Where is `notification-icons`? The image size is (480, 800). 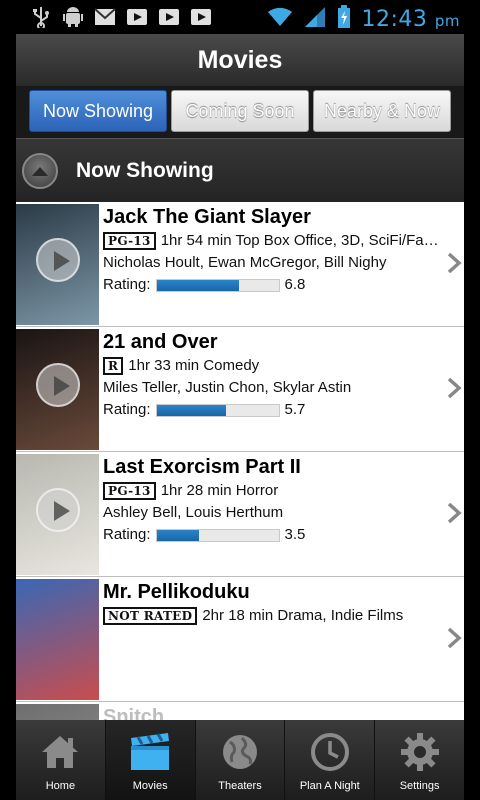
notification-icons is located at coordinates (121, 17).